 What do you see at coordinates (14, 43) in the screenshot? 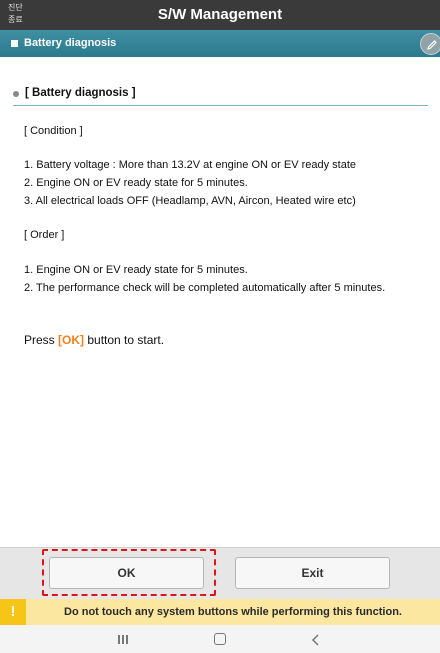
I see `section-square-icon` at bounding box center [14, 43].